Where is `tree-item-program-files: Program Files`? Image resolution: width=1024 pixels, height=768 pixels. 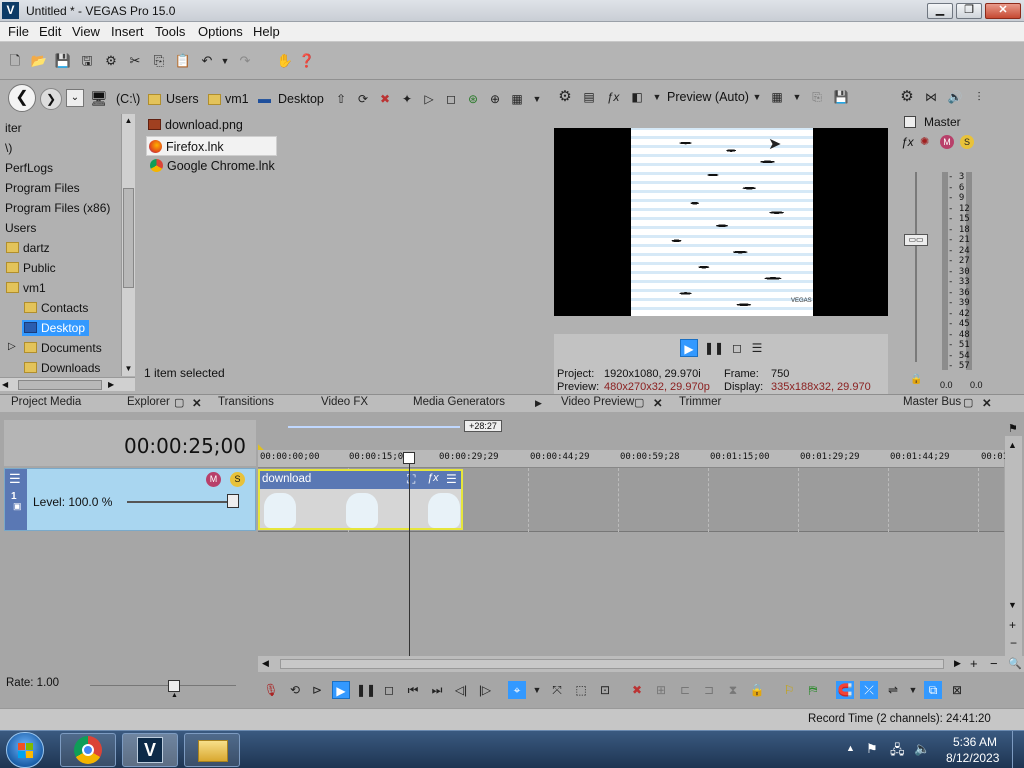 tree-item-program-files: Program Files is located at coordinates (42, 188).